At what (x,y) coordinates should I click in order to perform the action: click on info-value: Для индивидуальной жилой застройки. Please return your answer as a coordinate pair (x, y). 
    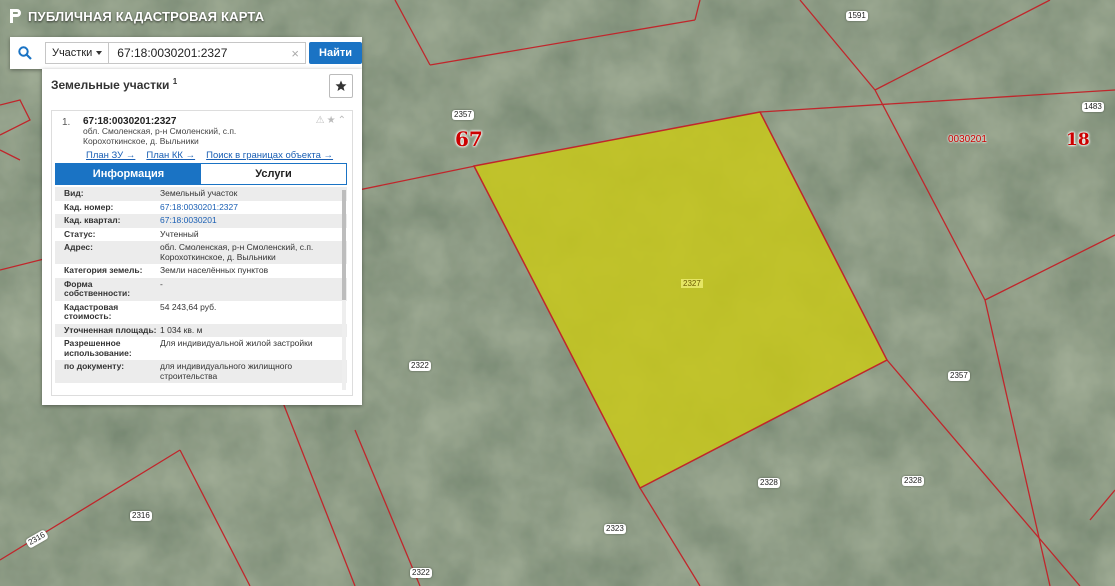
    Looking at the image, I should click on (236, 343).